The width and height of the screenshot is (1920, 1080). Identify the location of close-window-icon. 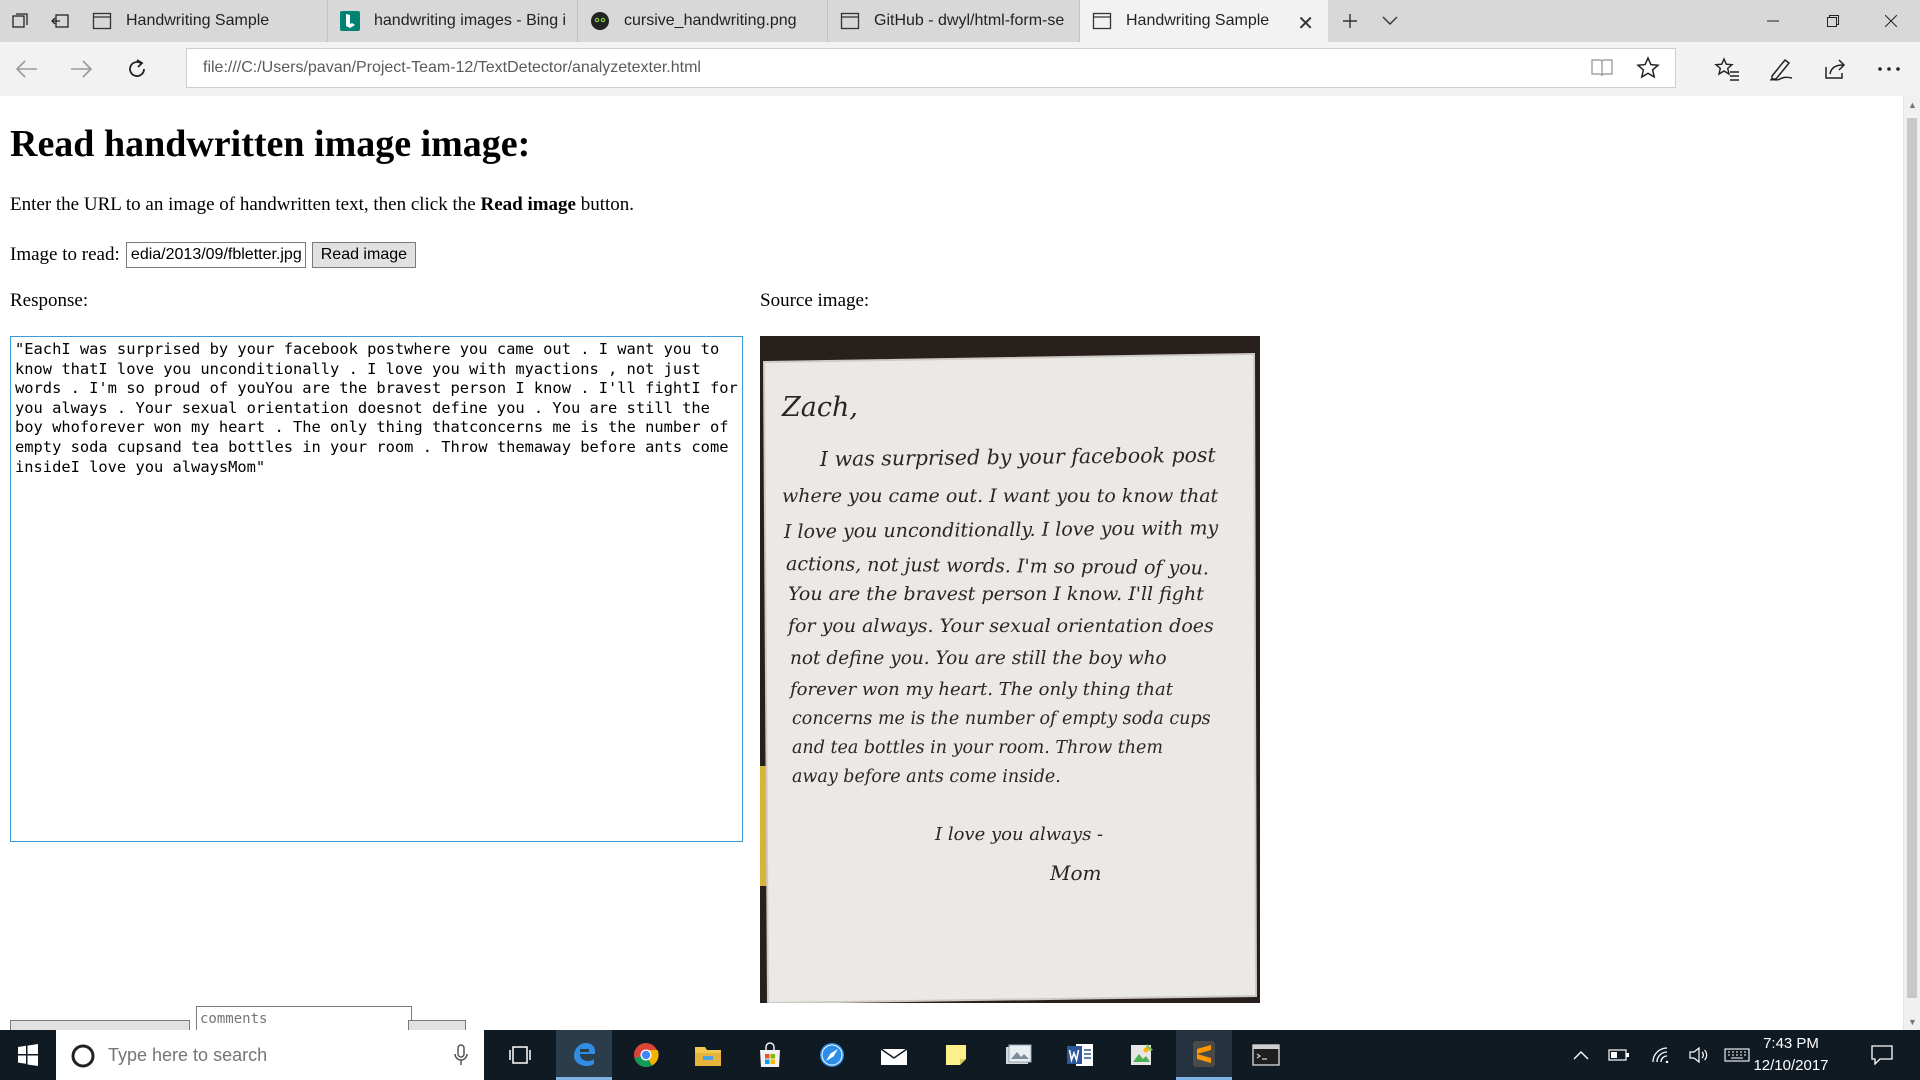
(1891, 21).